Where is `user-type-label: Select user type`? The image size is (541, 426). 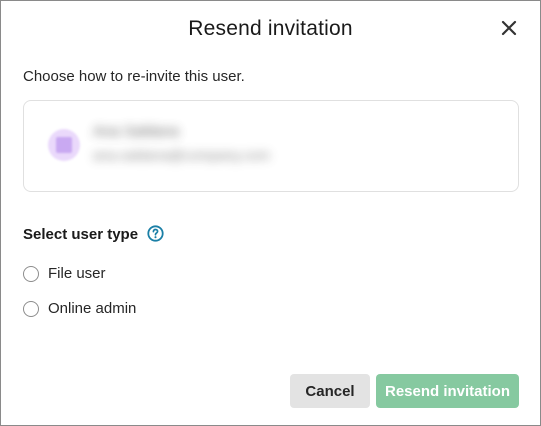
user-type-label: Select user type is located at coordinates (81, 234).